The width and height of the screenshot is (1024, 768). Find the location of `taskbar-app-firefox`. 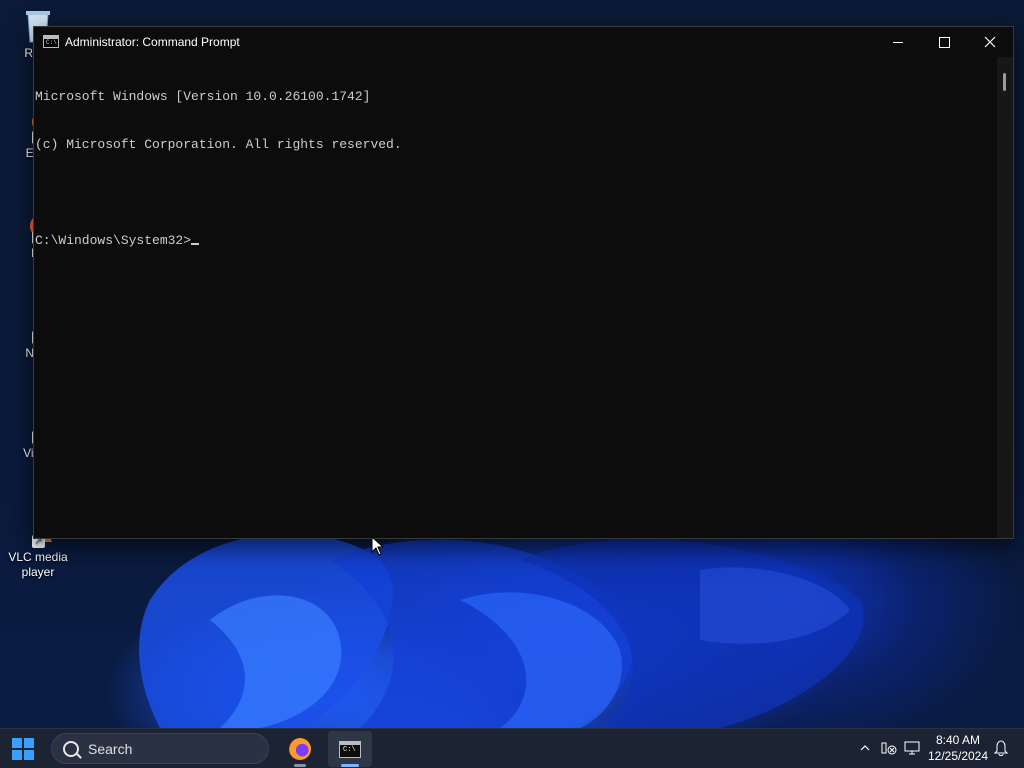

taskbar-app-firefox is located at coordinates (300, 749).